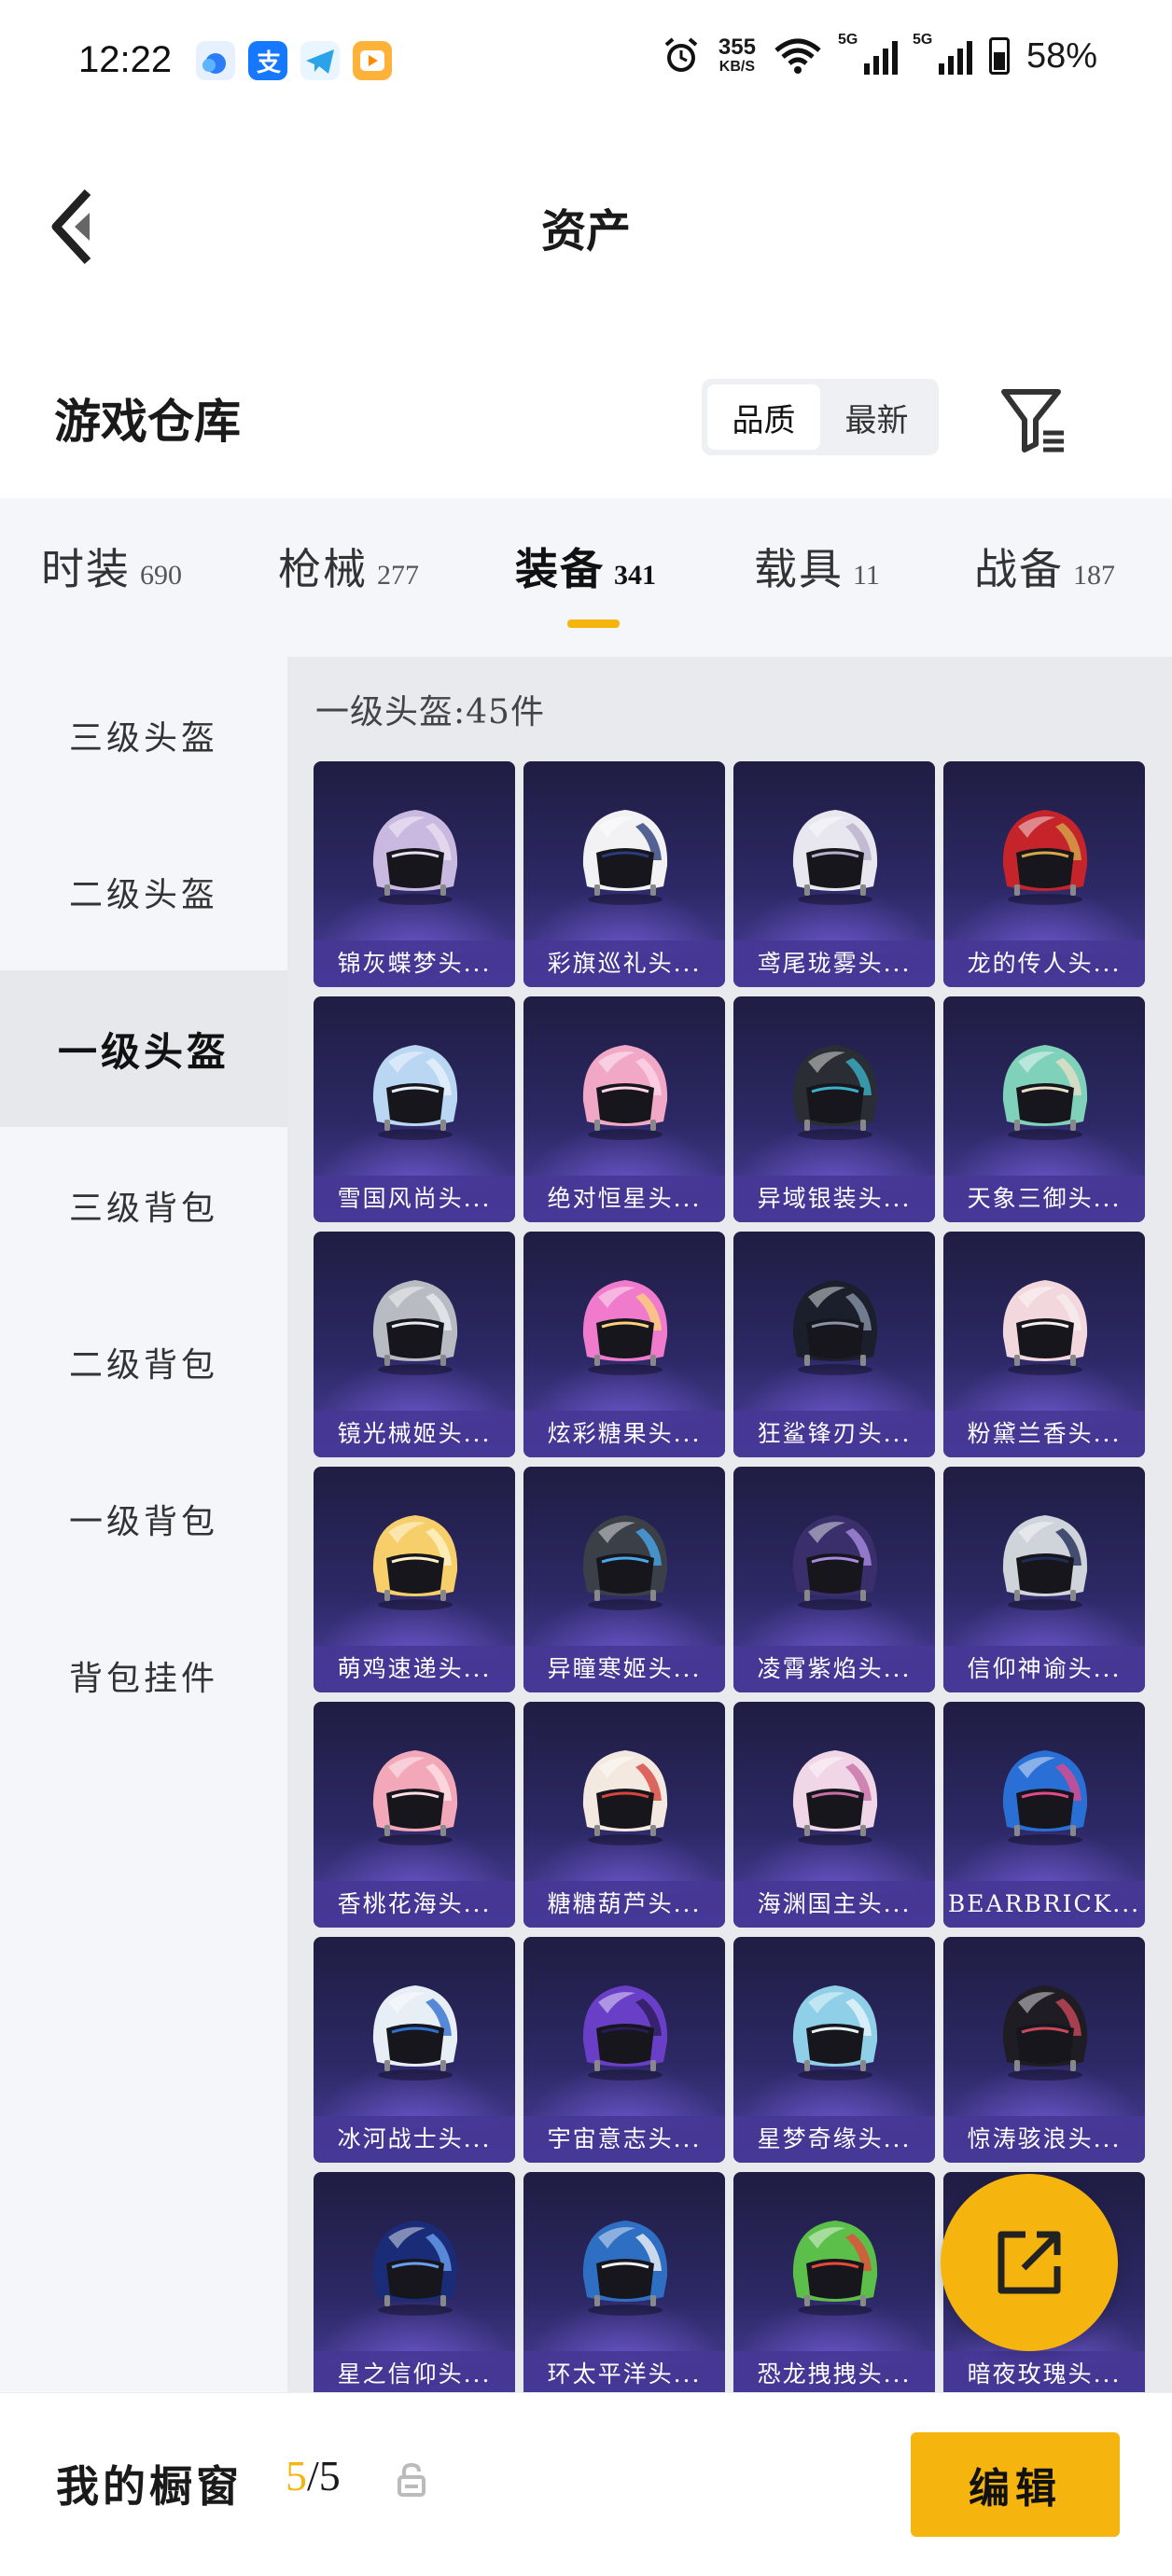 The height and width of the screenshot is (2576, 1172). I want to click on showcase-count: 5/5, so click(313, 2475).